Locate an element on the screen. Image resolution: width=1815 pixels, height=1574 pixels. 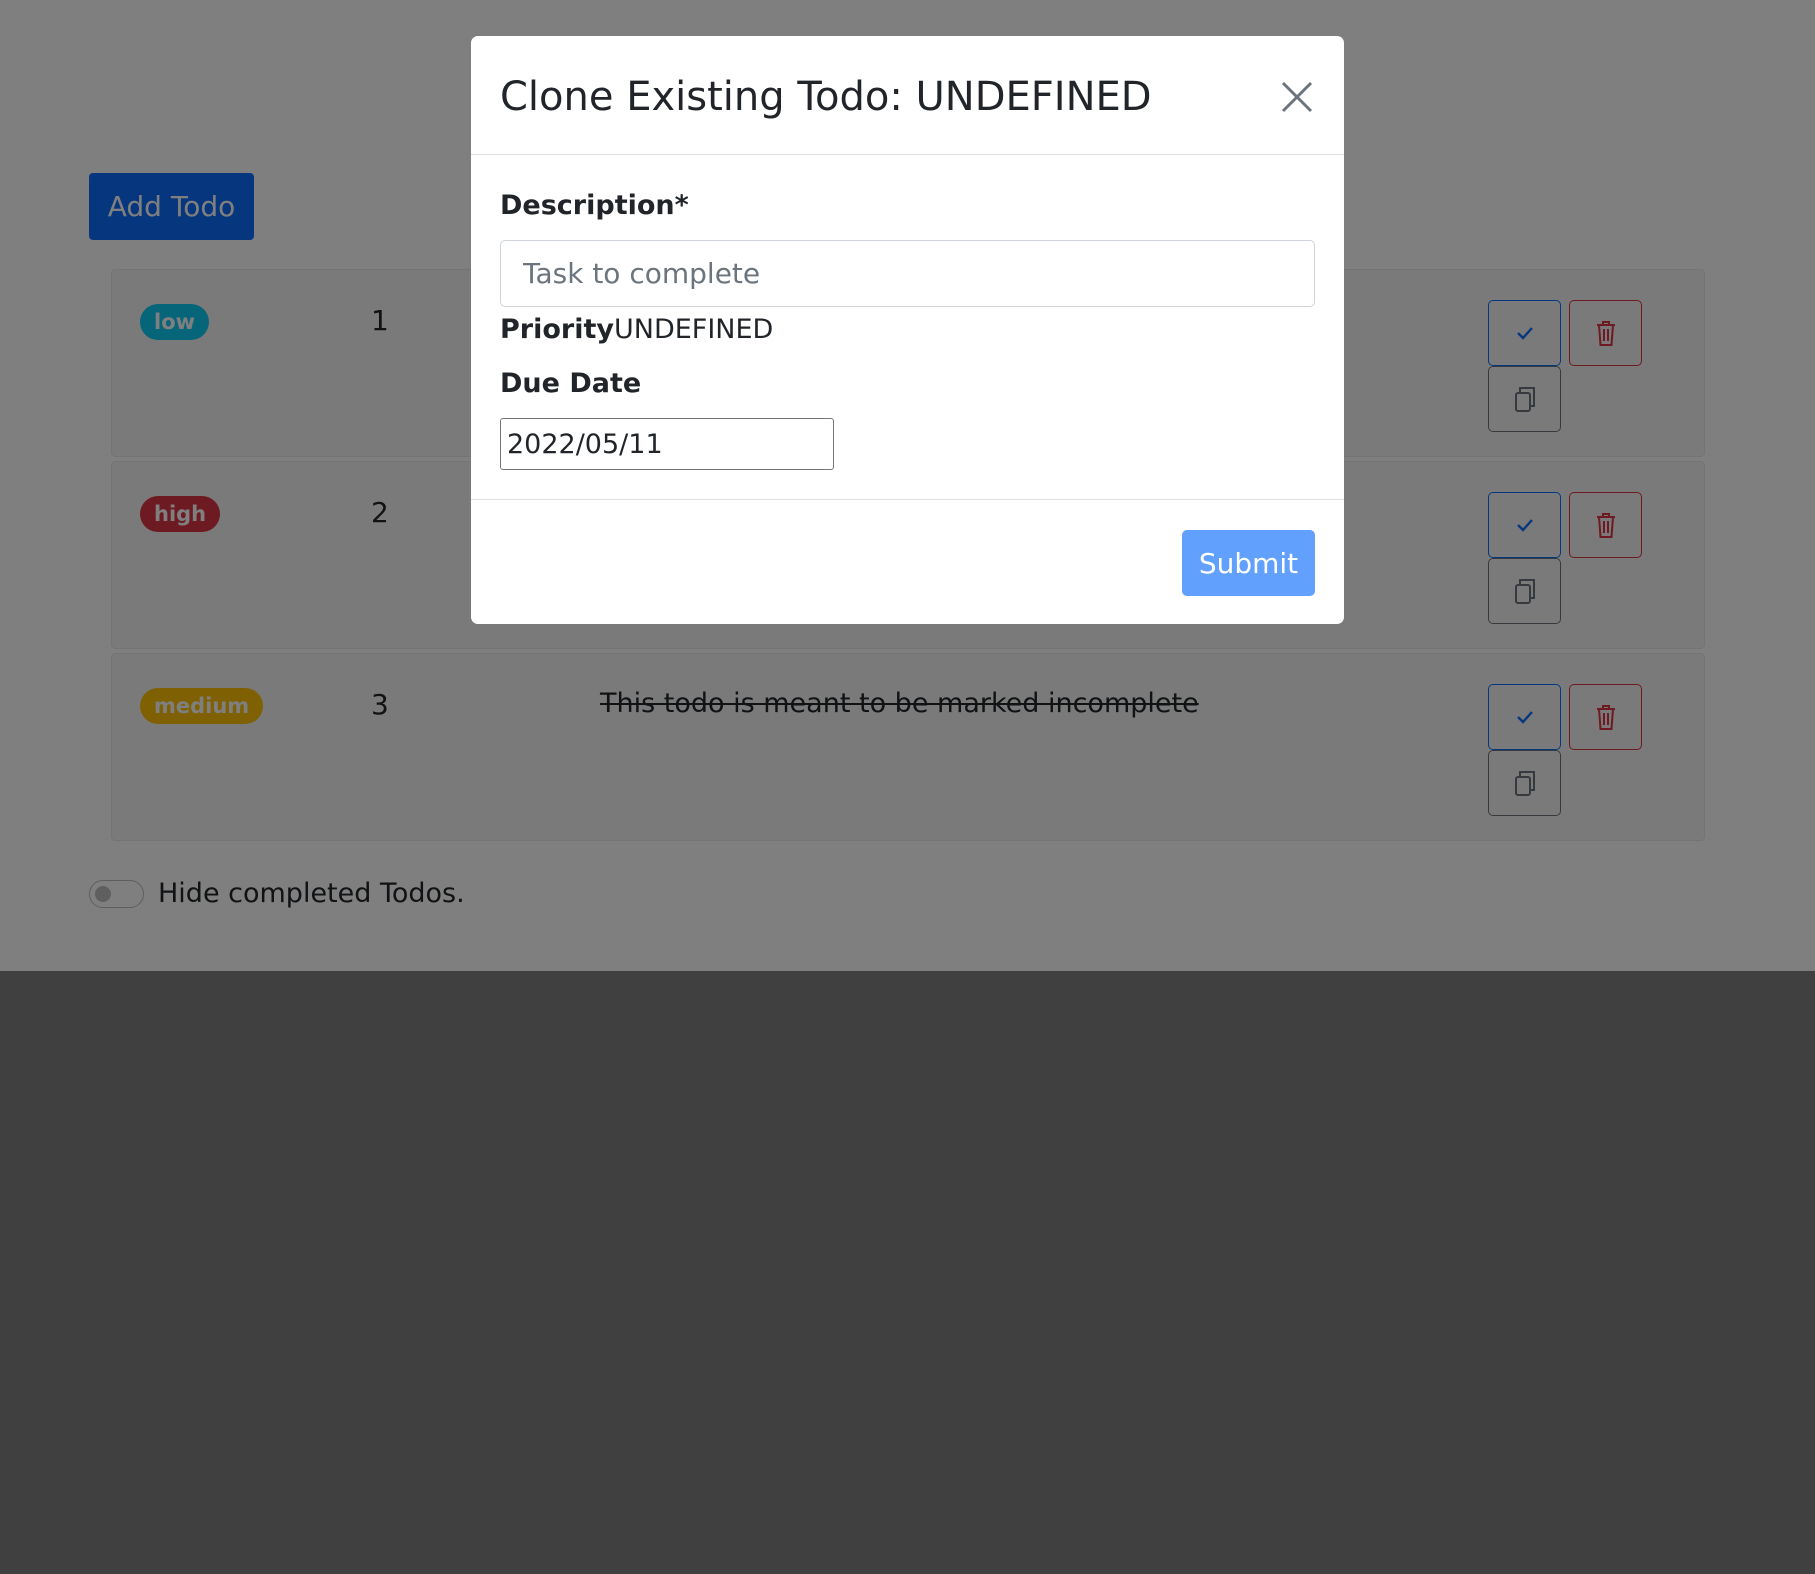
description-label: Description* is located at coordinates (594, 205).